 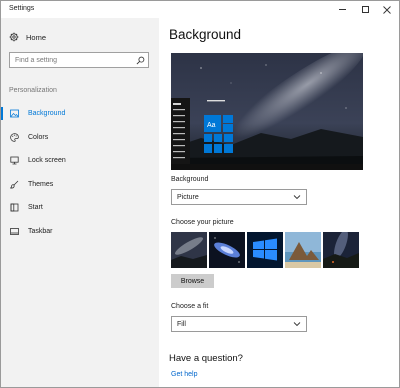 What do you see at coordinates (211, 125) in the screenshot?
I see `preview-sample-text: Aa` at bounding box center [211, 125].